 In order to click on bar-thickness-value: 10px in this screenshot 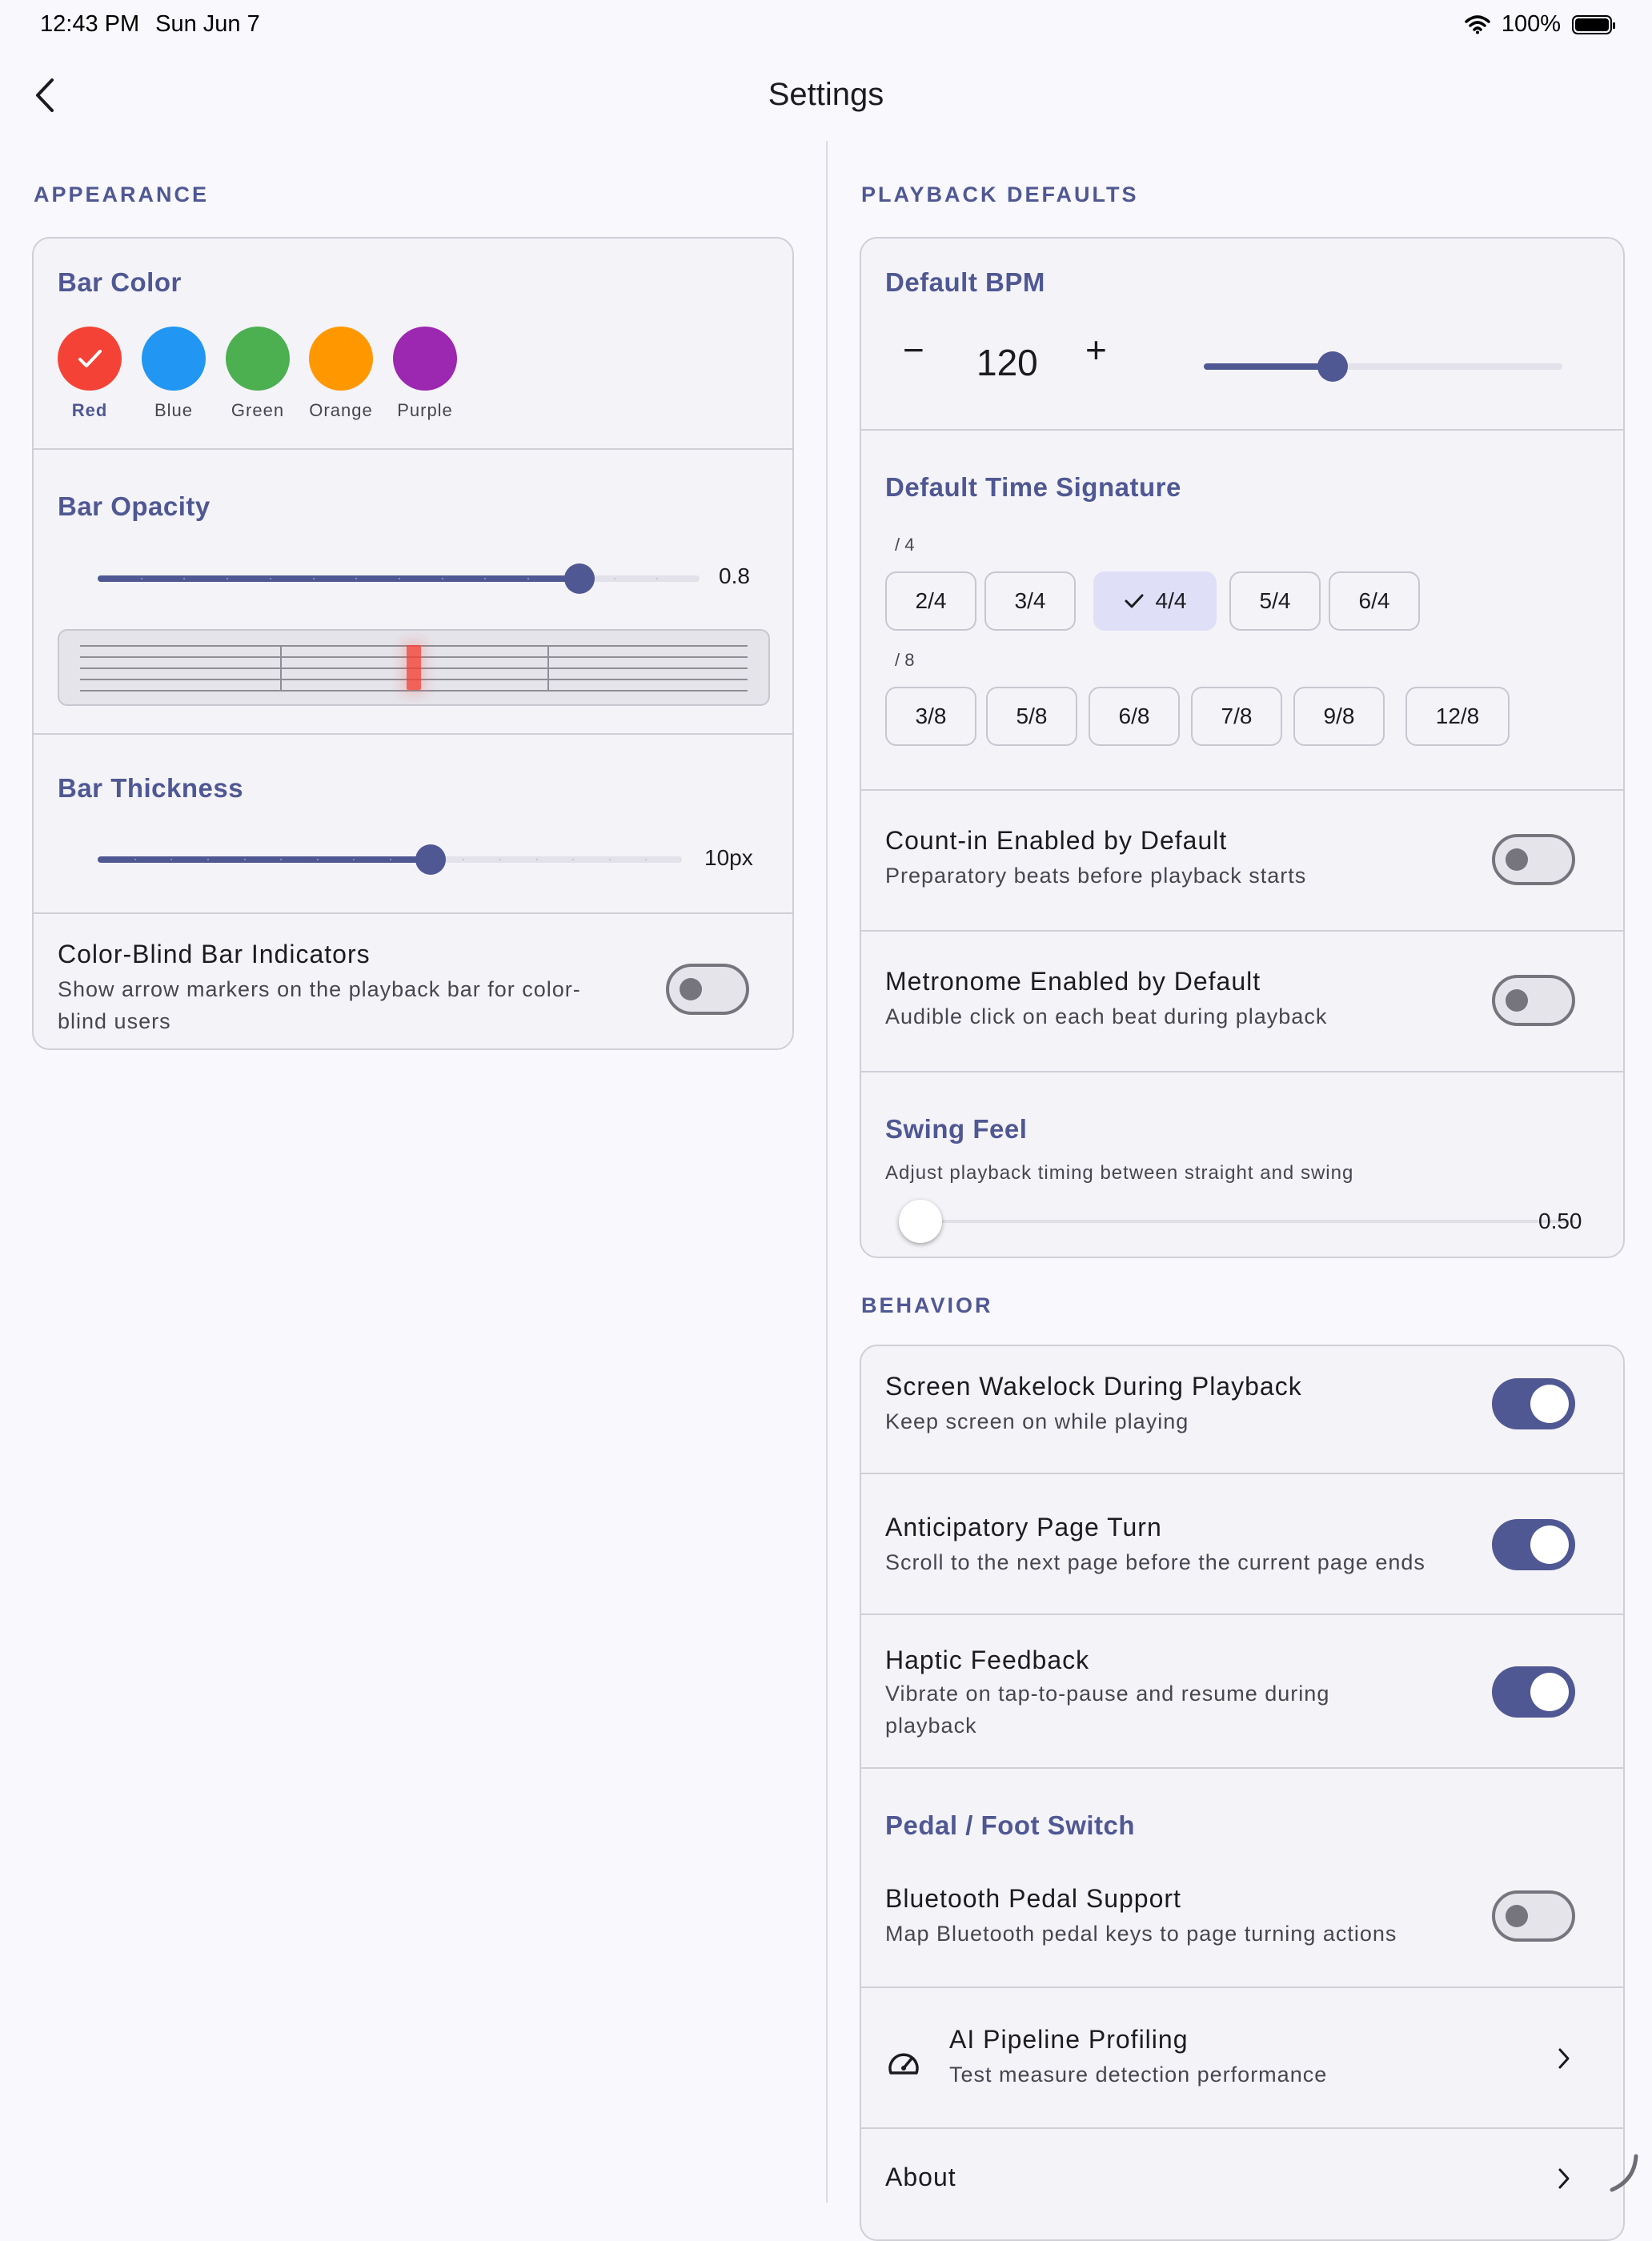, I will do `click(728, 858)`.